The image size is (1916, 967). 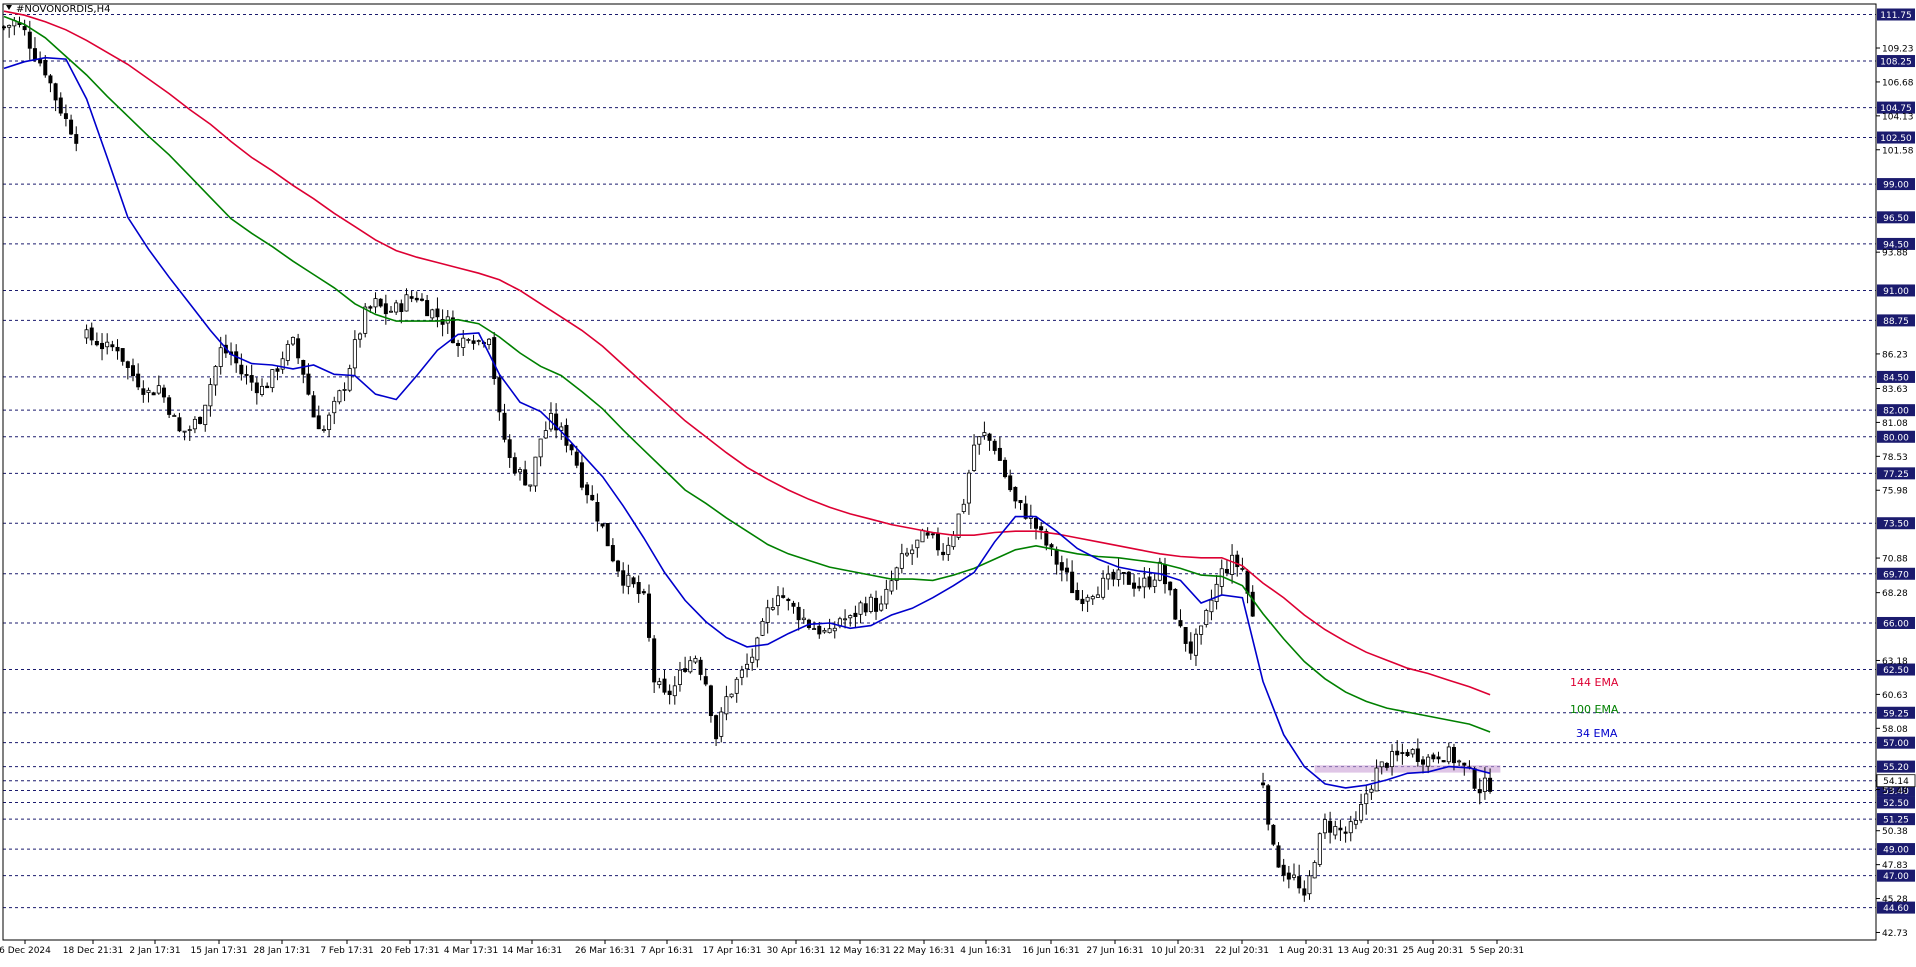 What do you see at coordinates (409, 951) in the screenshot?
I see `x-tick-label: 20 Feb 17:31` at bounding box center [409, 951].